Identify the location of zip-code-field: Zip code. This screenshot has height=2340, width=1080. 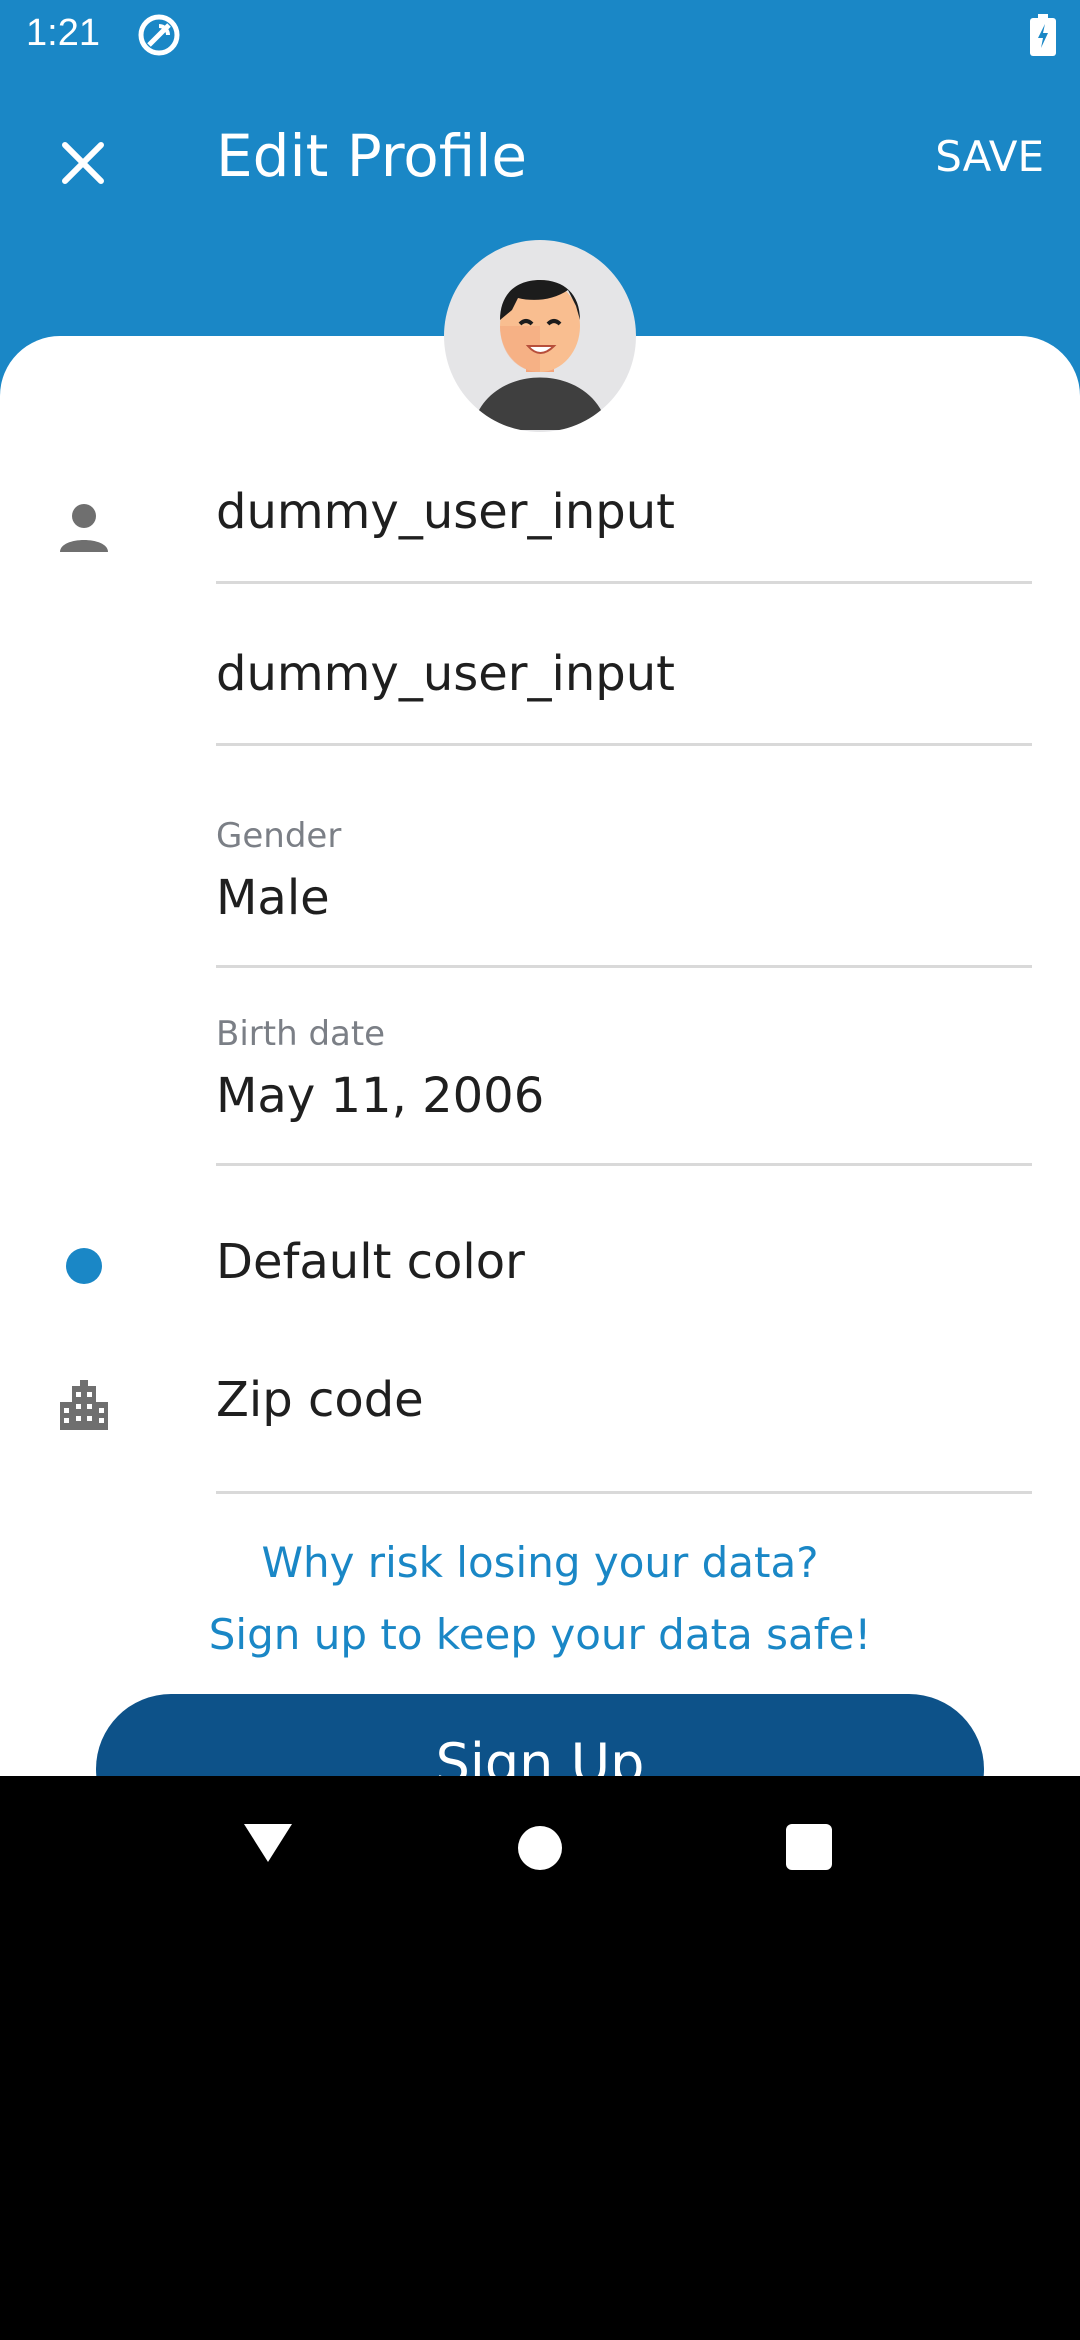
(624, 1433).